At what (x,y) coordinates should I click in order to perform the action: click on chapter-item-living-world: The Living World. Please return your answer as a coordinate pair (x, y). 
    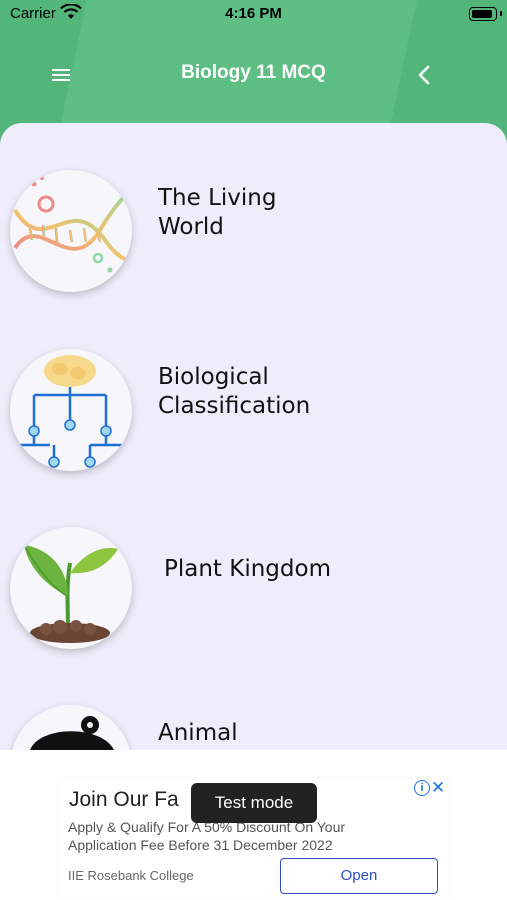
    Looking at the image, I should click on (250, 232).